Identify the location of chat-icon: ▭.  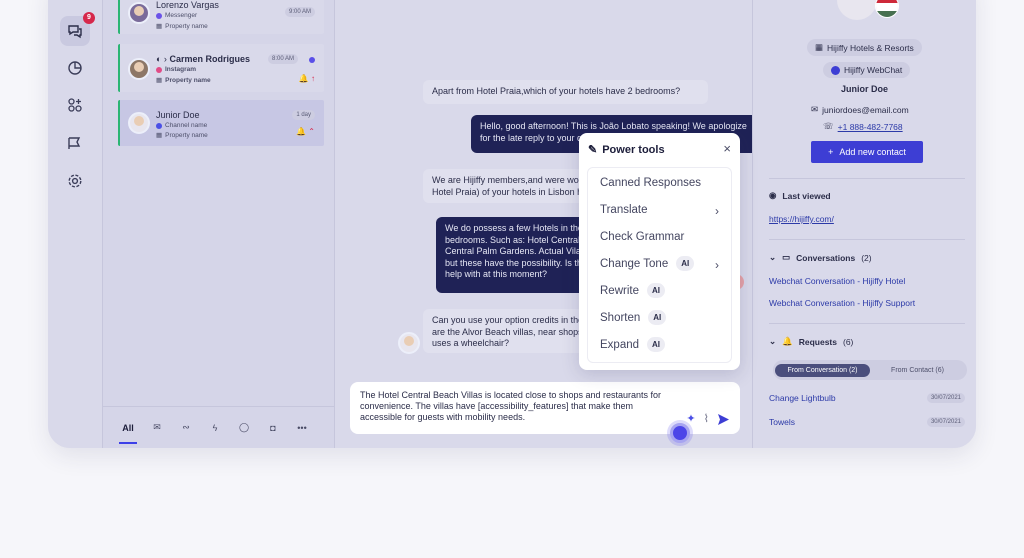
(786, 257).